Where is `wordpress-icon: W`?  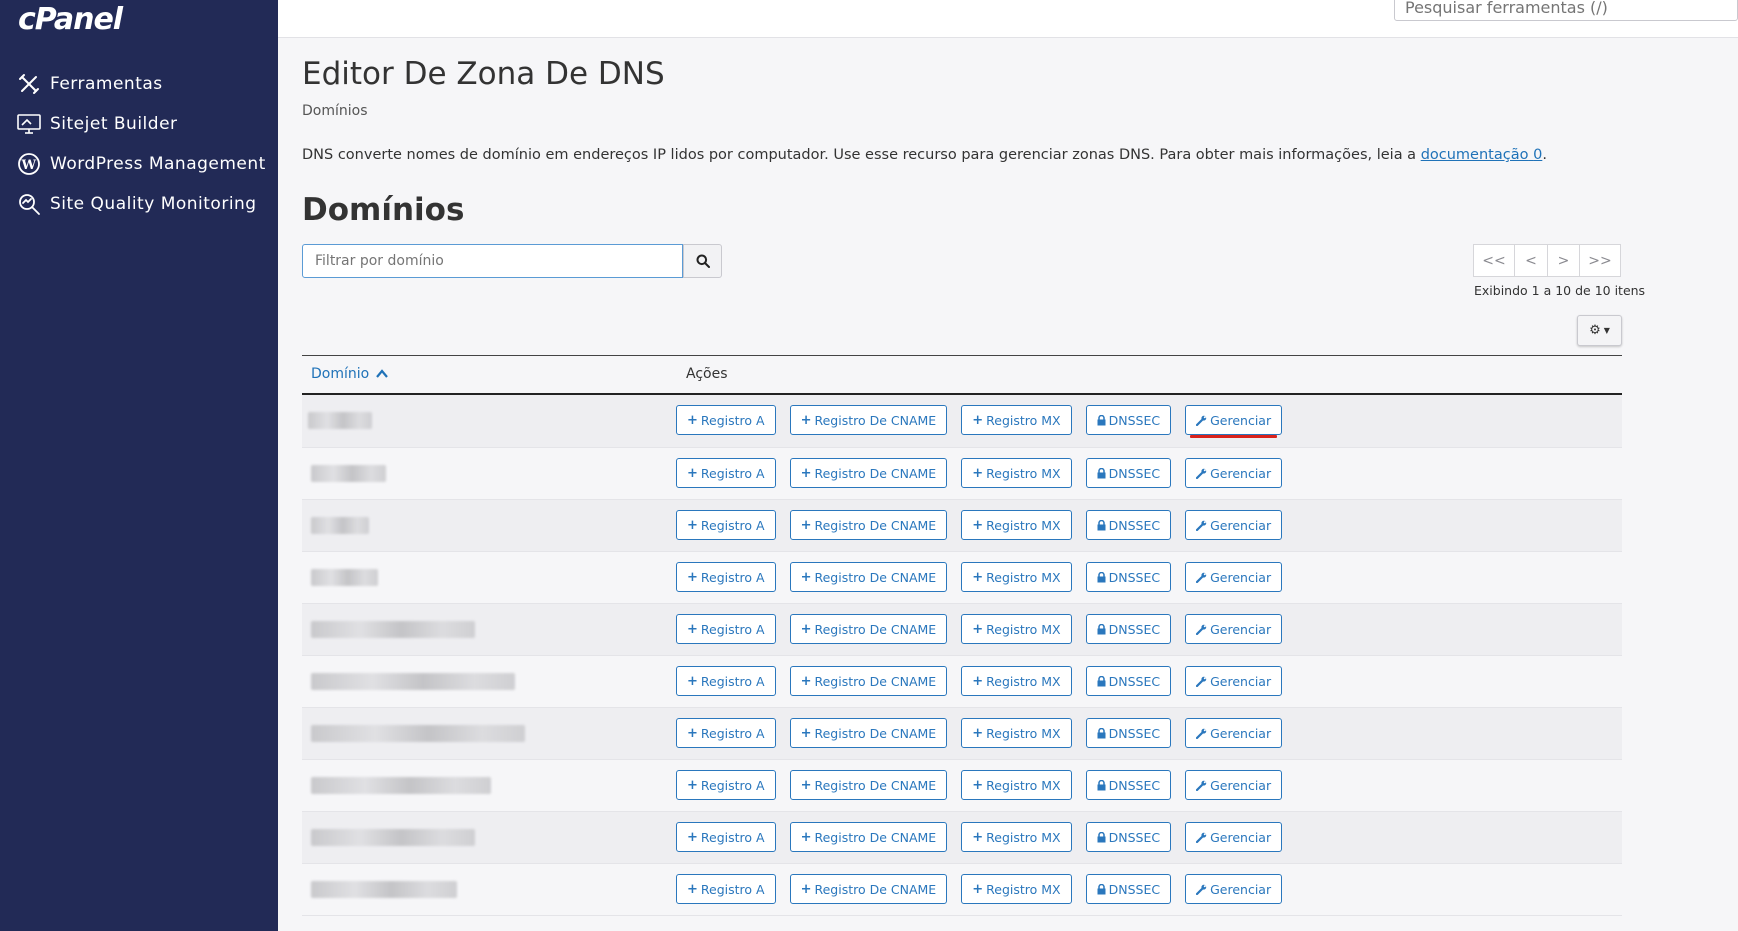
wordpress-icon: W is located at coordinates (29, 164).